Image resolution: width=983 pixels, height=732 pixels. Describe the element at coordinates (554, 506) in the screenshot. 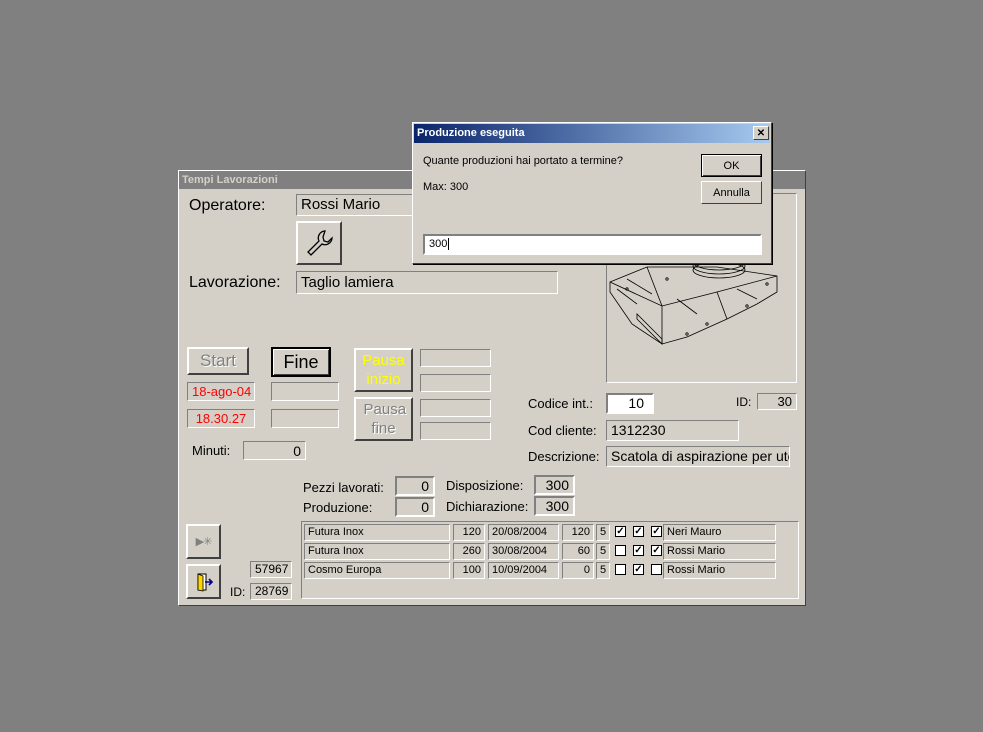

I see `dichiarazione-field: 300` at that location.